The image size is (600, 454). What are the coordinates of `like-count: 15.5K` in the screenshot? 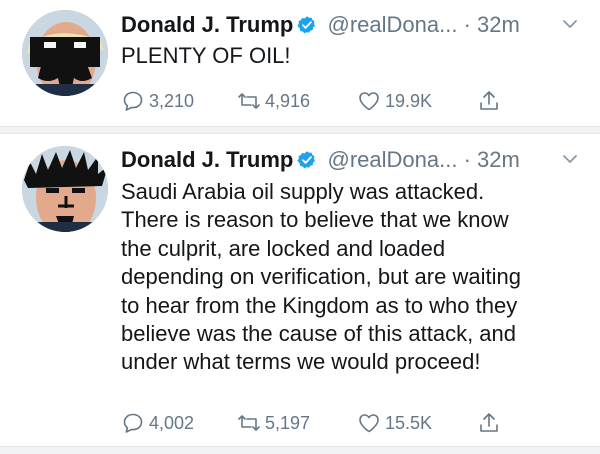 It's located at (409, 422).